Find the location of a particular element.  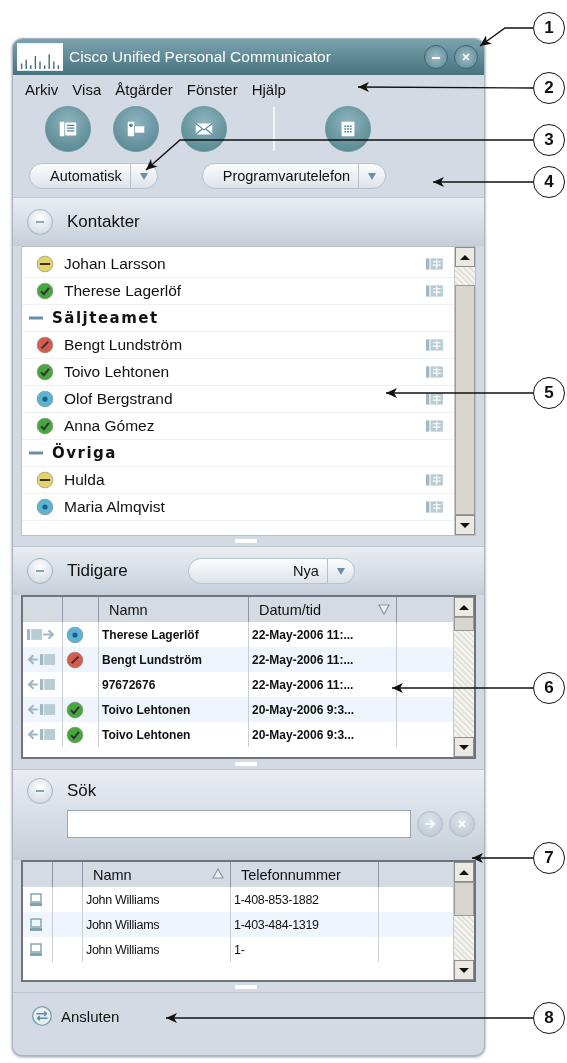

group-row: Säljteamet is located at coordinates (238, 318).